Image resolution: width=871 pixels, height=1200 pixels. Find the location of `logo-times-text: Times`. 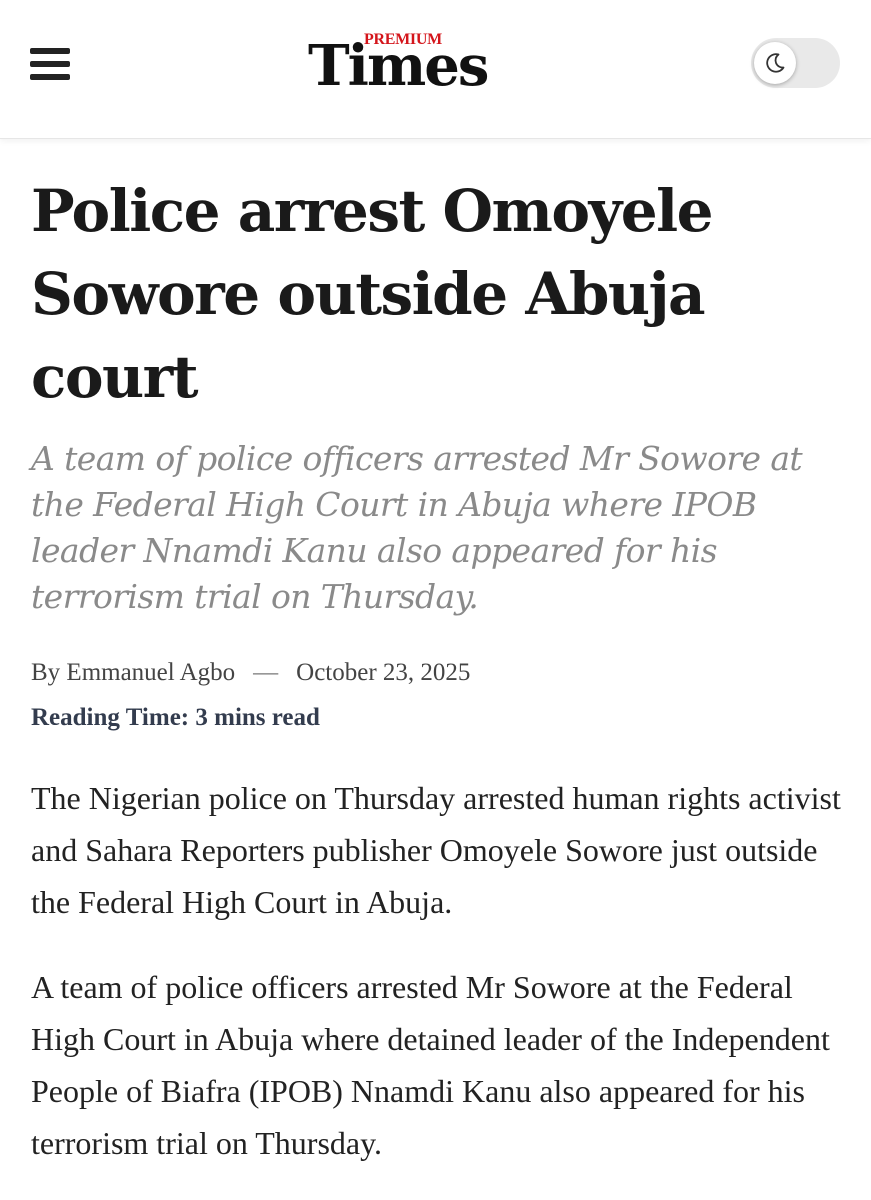

logo-times-text: Times is located at coordinates (398, 66).